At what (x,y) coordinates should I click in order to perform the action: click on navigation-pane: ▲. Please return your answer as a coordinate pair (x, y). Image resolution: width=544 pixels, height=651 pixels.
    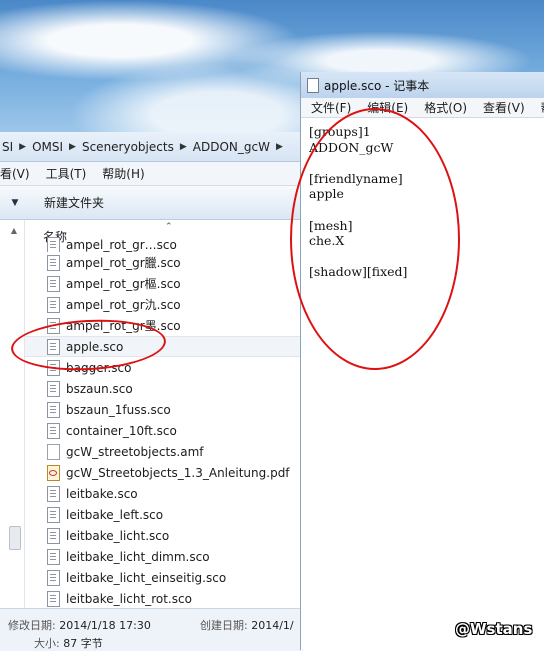
    Looking at the image, I should click on (12, 420).